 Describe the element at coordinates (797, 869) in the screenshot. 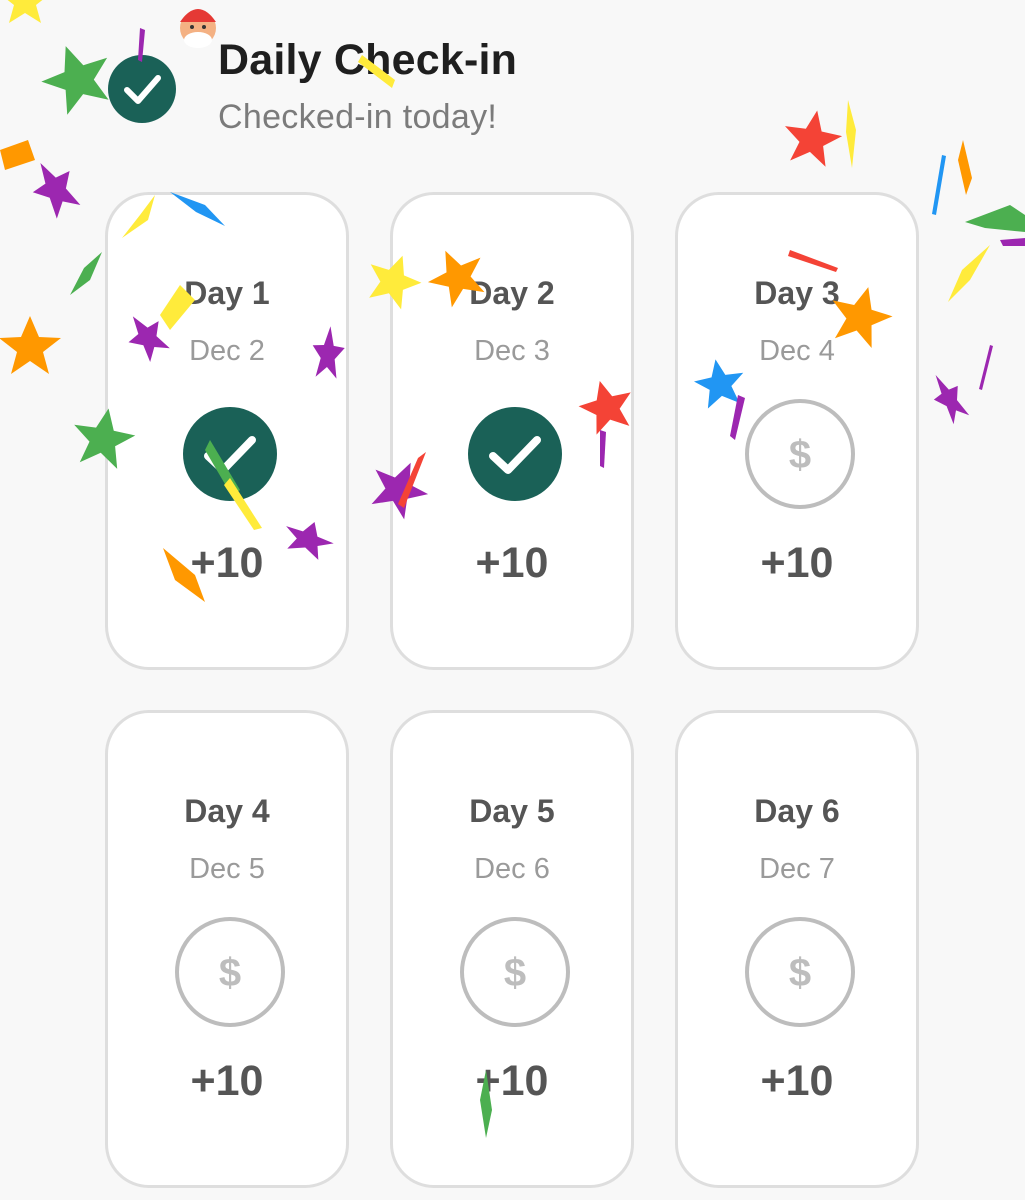

I see `day-date: Dec 7` at that location.